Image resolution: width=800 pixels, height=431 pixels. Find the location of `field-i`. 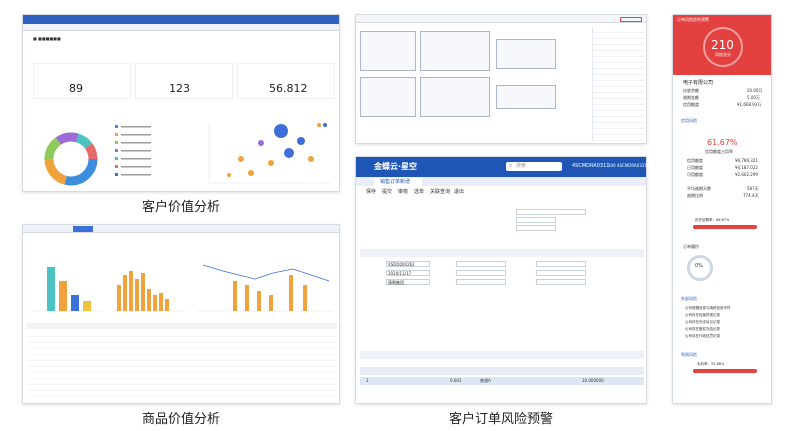

field-i is located at coordinates (561, 273).